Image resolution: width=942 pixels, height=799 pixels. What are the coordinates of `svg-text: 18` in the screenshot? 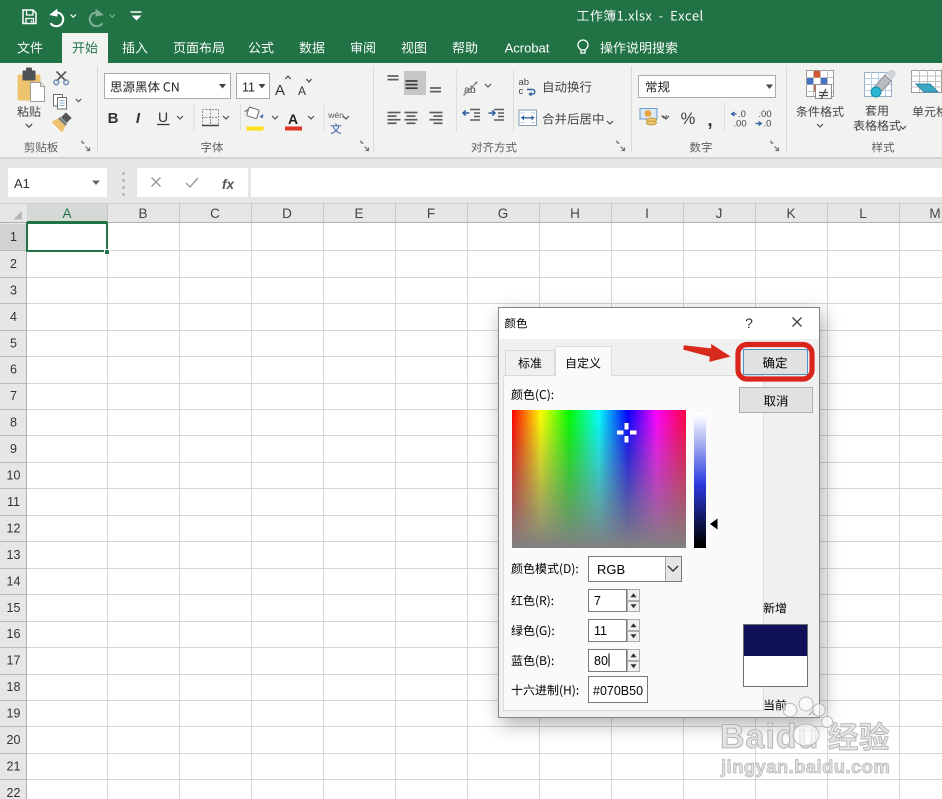 It's located at (14, 687).